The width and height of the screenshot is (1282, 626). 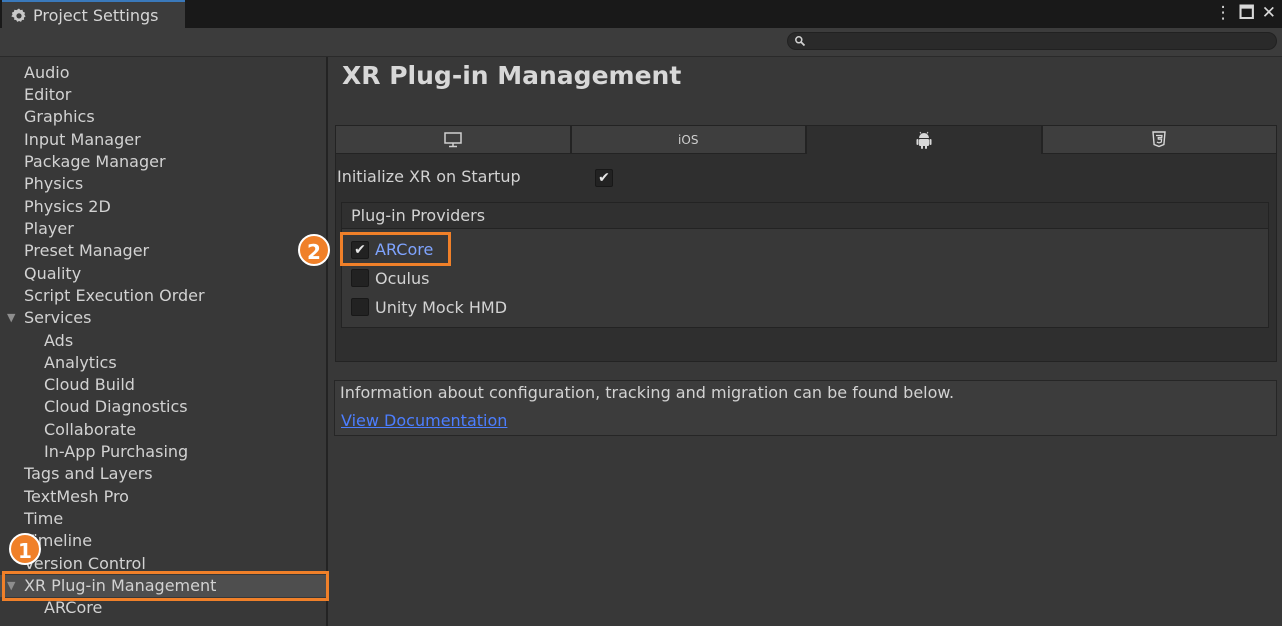 I want to click on desktop-icon, so click(x=453, y=139).